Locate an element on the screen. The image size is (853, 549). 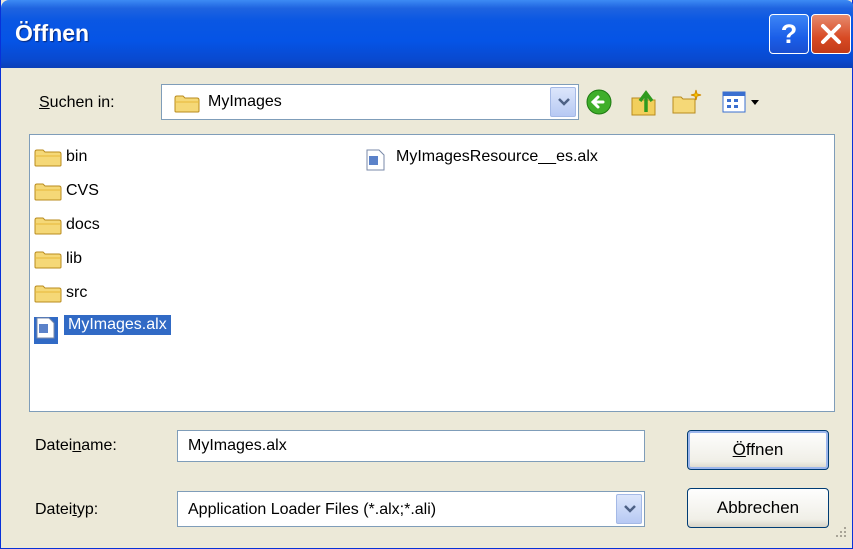
filetype-combobox: Application Loader Files (*.alx;*.ali) is located at coordinates (411, 509).